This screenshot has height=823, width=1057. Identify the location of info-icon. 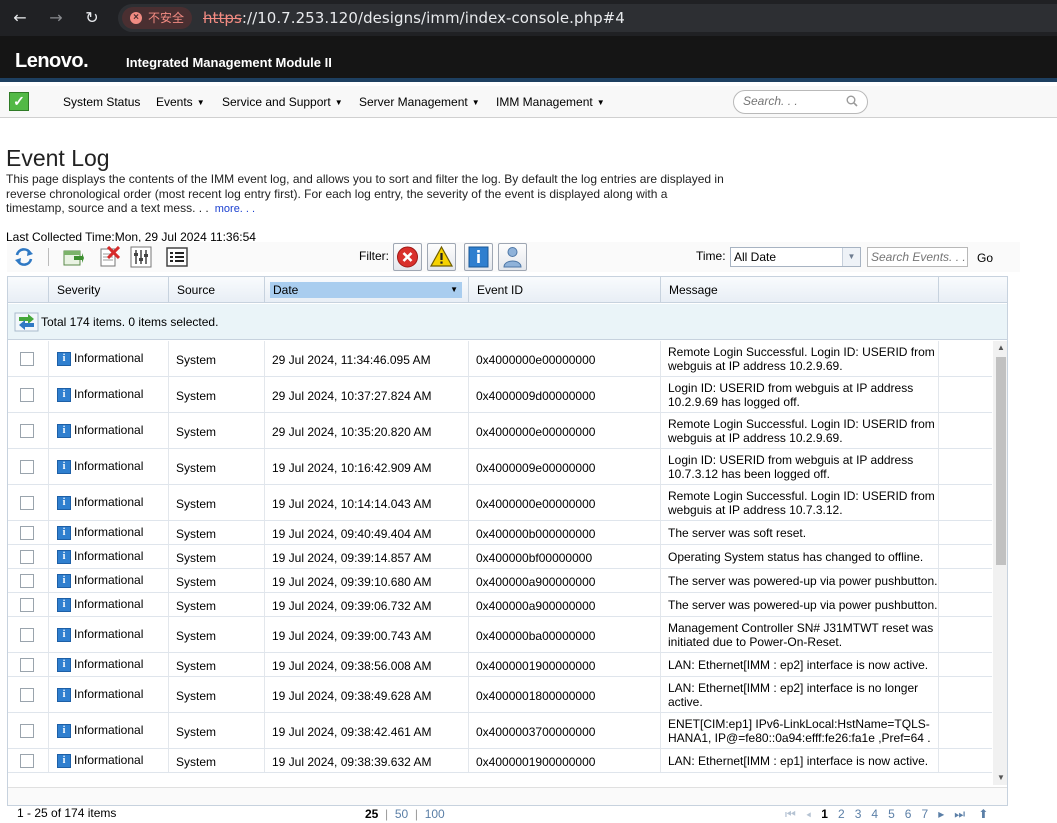
(478, 257).